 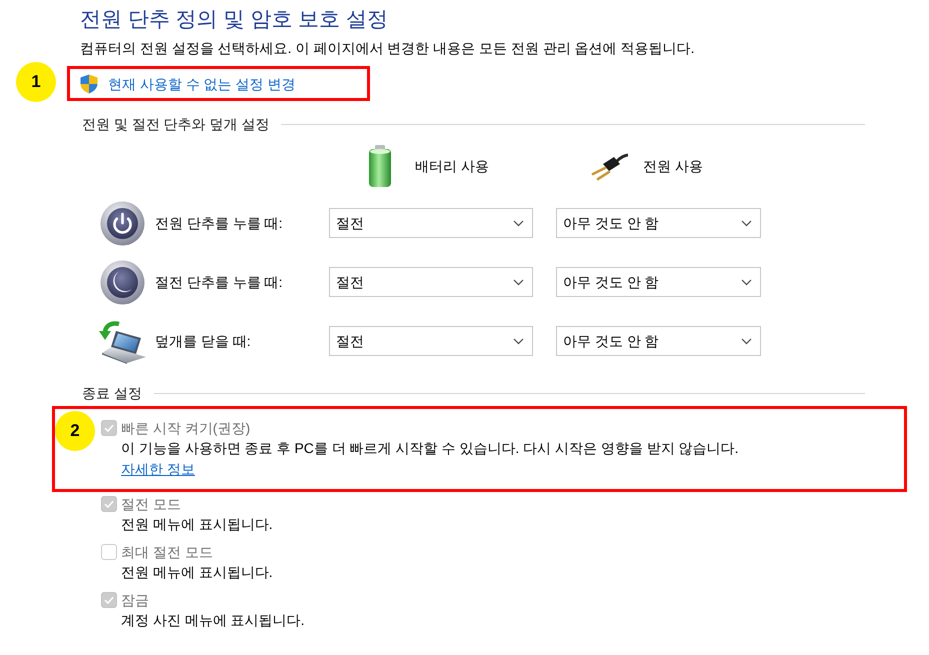 I want to click on option-description: 계정 사진 메뉴에 표시됩니다., so click(x=213, y=620).